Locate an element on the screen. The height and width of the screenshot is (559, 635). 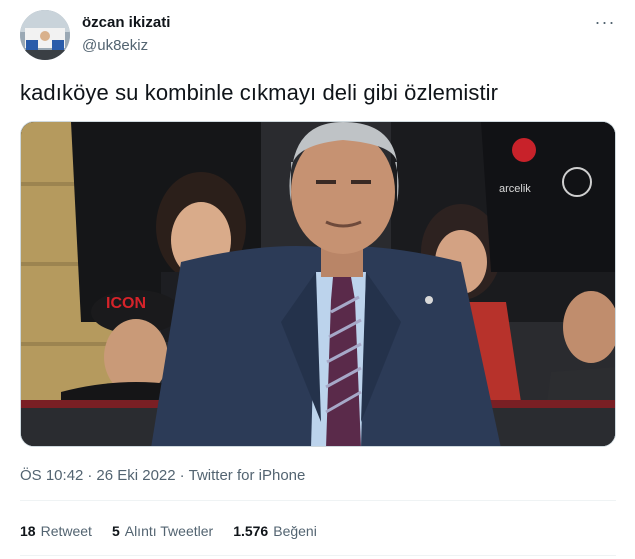
quotes-label: Alıntı Tweetler is located at coordinates (169, 531).